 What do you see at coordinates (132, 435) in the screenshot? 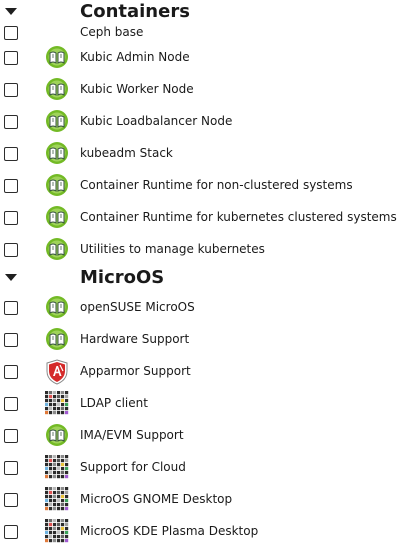
I see `pattern-label: IMA/EVM Support` at bounding box center [132, 435].